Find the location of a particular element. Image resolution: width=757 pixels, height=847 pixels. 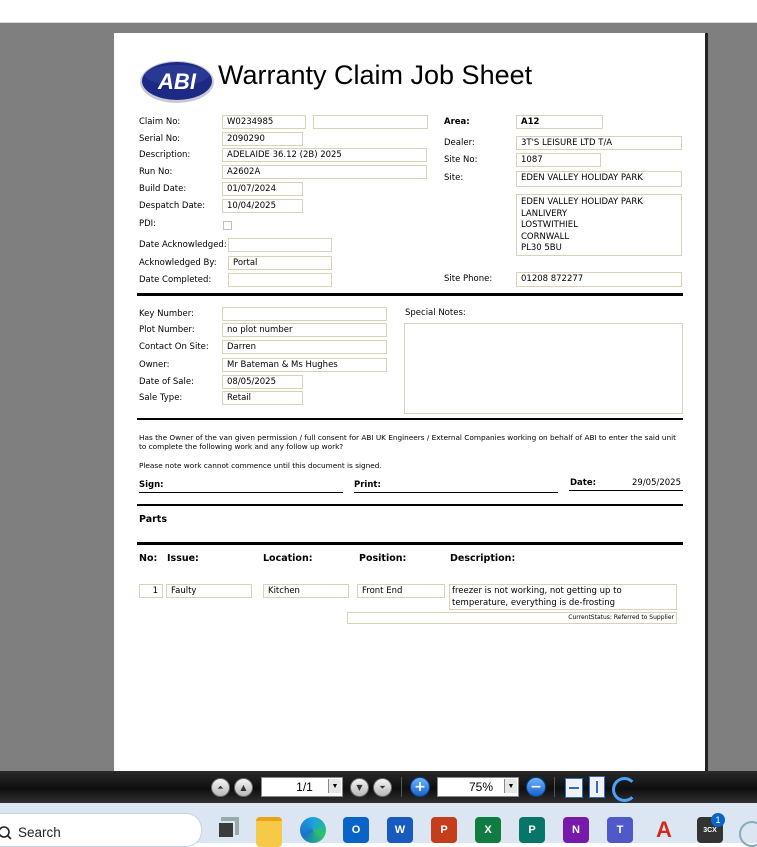

date-of-sale-field: 08/05/2025 is located at coordinates (262, 382).